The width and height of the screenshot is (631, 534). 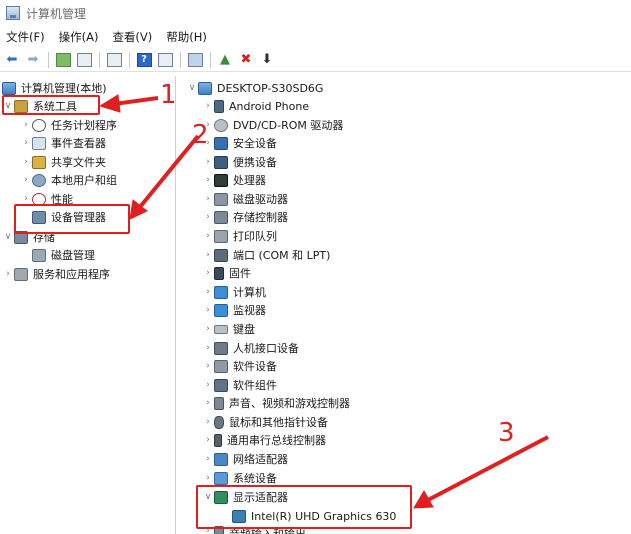 What do you see at coordinates (272, 125) in the screenshot?
I see `device-category-dvd-rom: › DVD/CD-ROM 驱动器` at bounding box center [272, 125].